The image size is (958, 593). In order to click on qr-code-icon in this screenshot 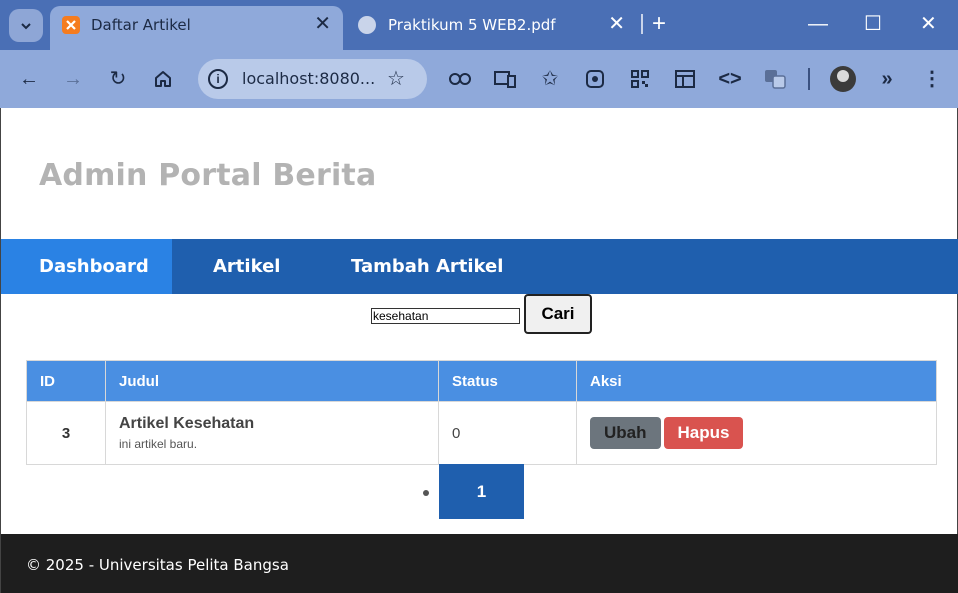, I will do `click(640, 79)`.